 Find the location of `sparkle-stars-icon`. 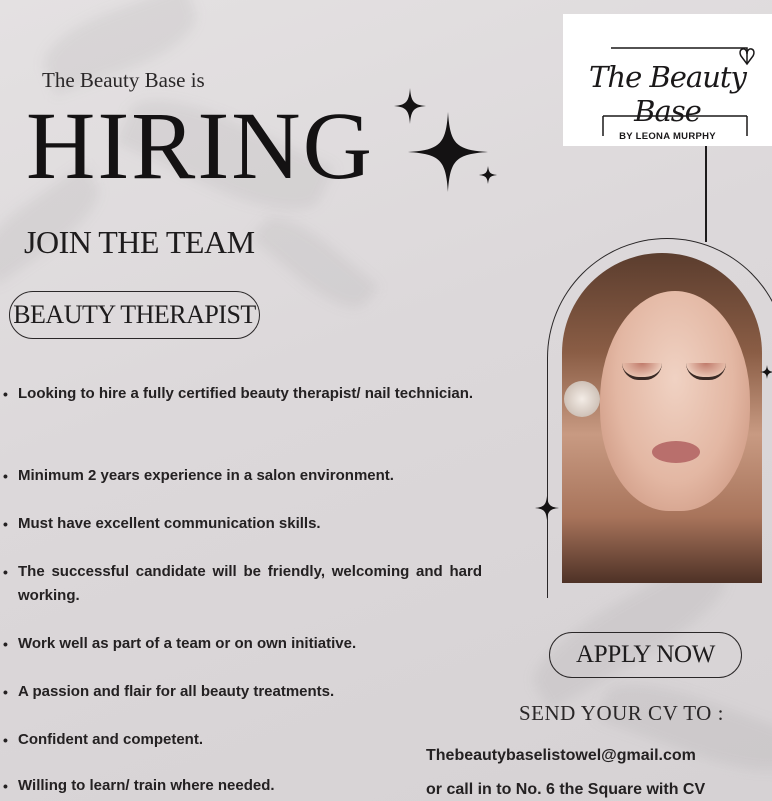

sparkle-stars-icon is located at coordinates (445, 140).